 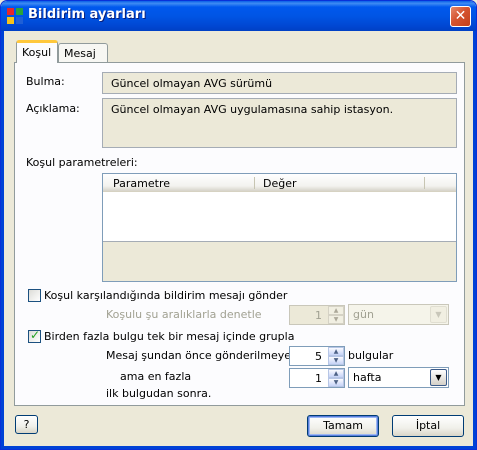 I want to click on cancel-button: İptal, so click(x=428, y=426).